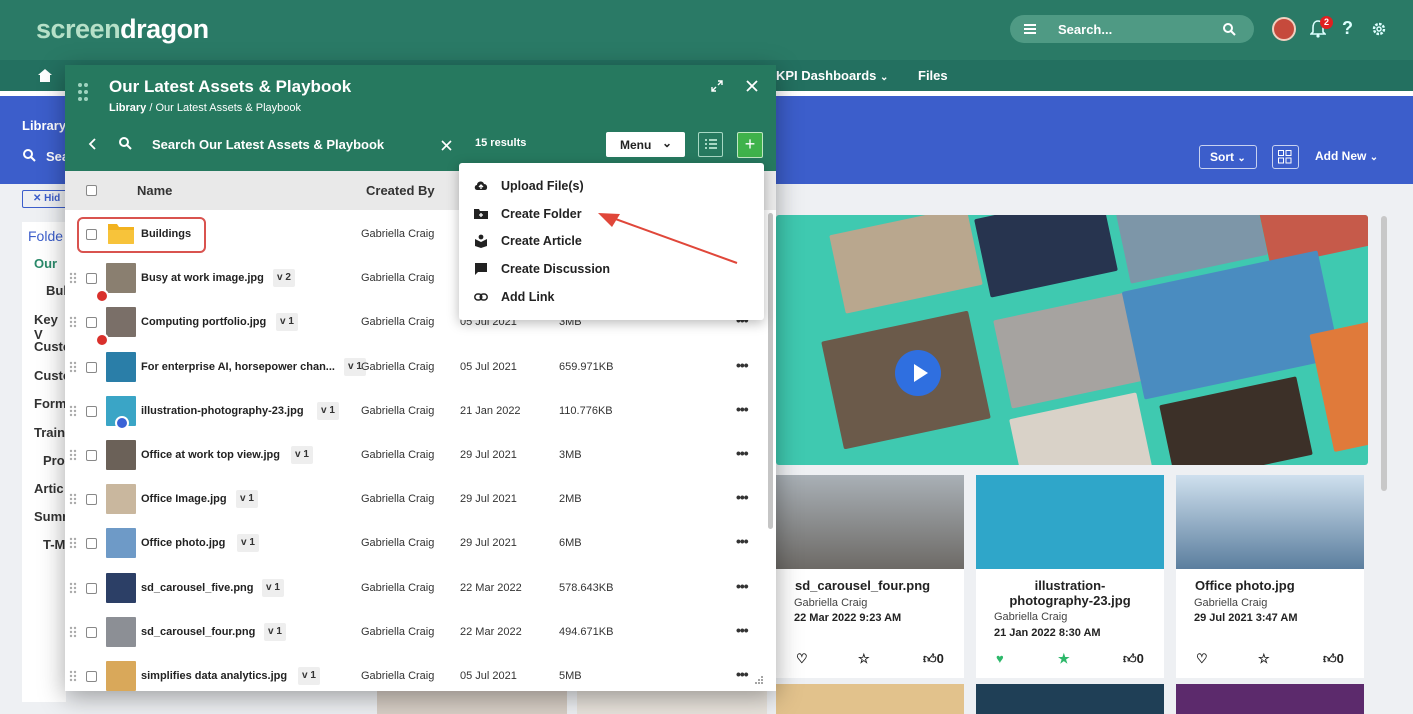 This screenshot has width=1413, height=714. What do you see at coordinates (222, 411) in the screenshot?
I see `file-name: illustration-photography-23.jpg` at bounding box center [222, 411].